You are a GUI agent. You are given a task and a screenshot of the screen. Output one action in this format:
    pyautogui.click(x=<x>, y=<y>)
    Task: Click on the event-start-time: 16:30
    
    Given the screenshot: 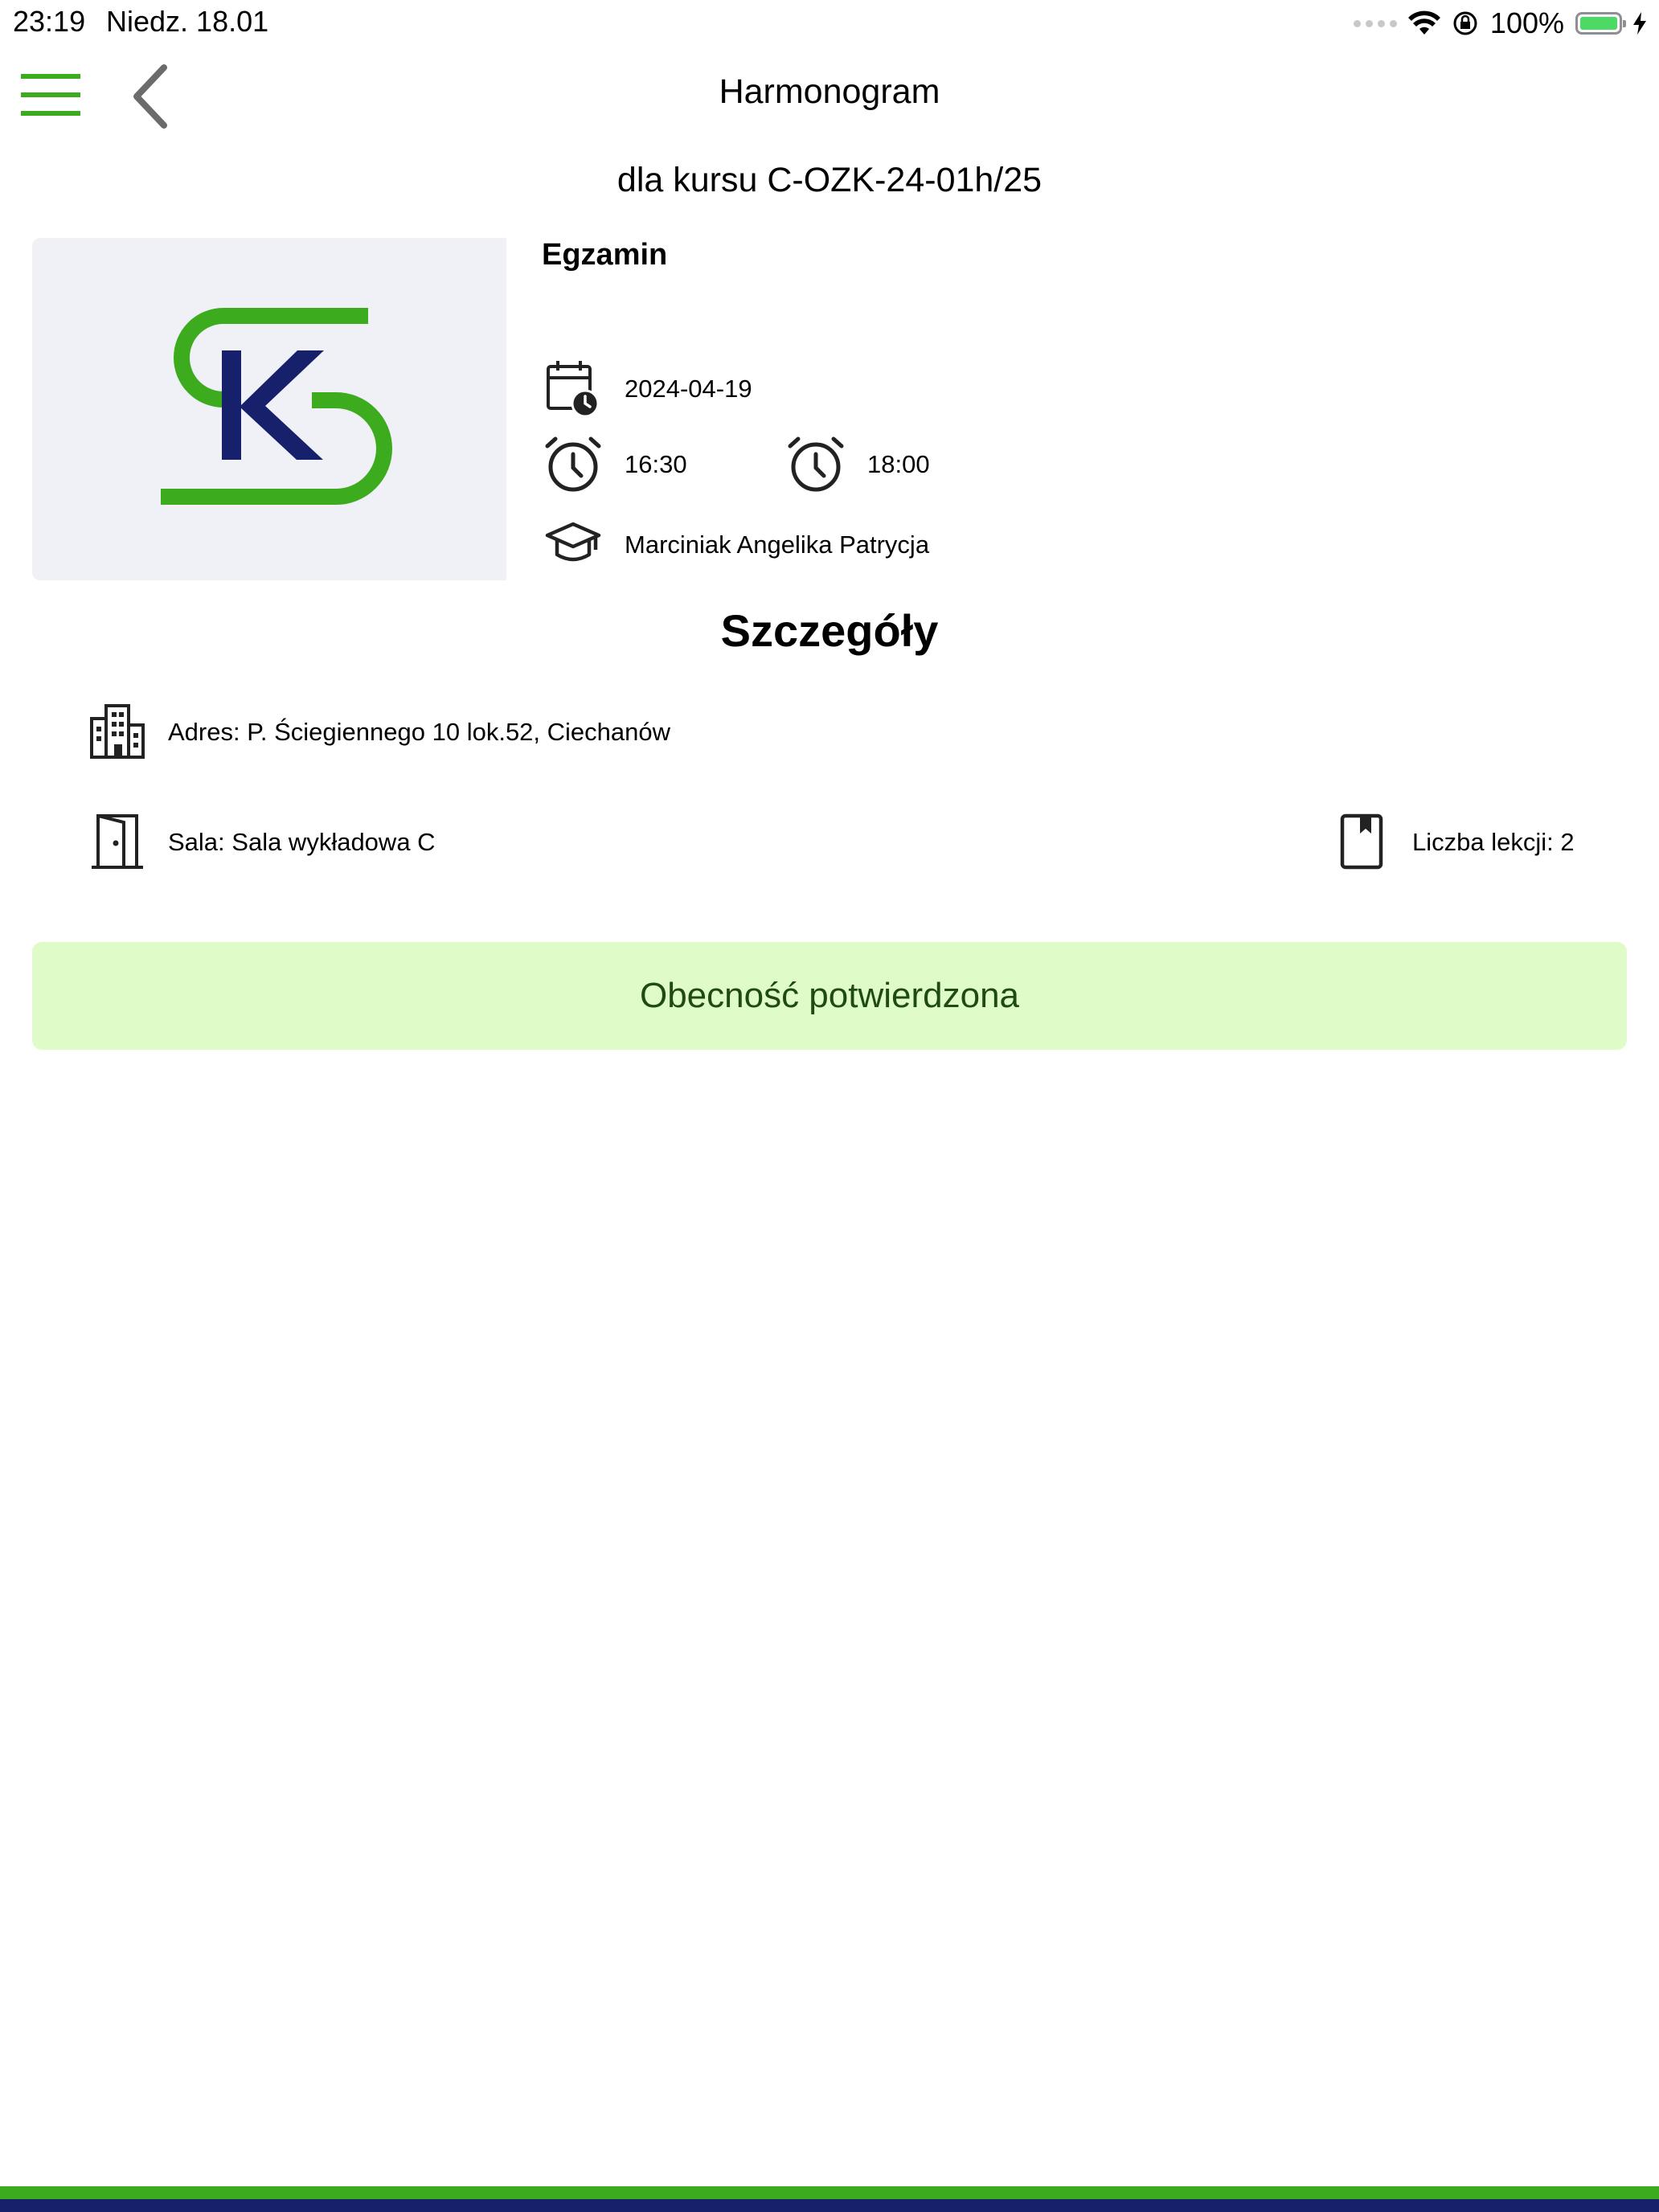 What is the action you would take?
    pyautogui.click(x=656, y=464)
    